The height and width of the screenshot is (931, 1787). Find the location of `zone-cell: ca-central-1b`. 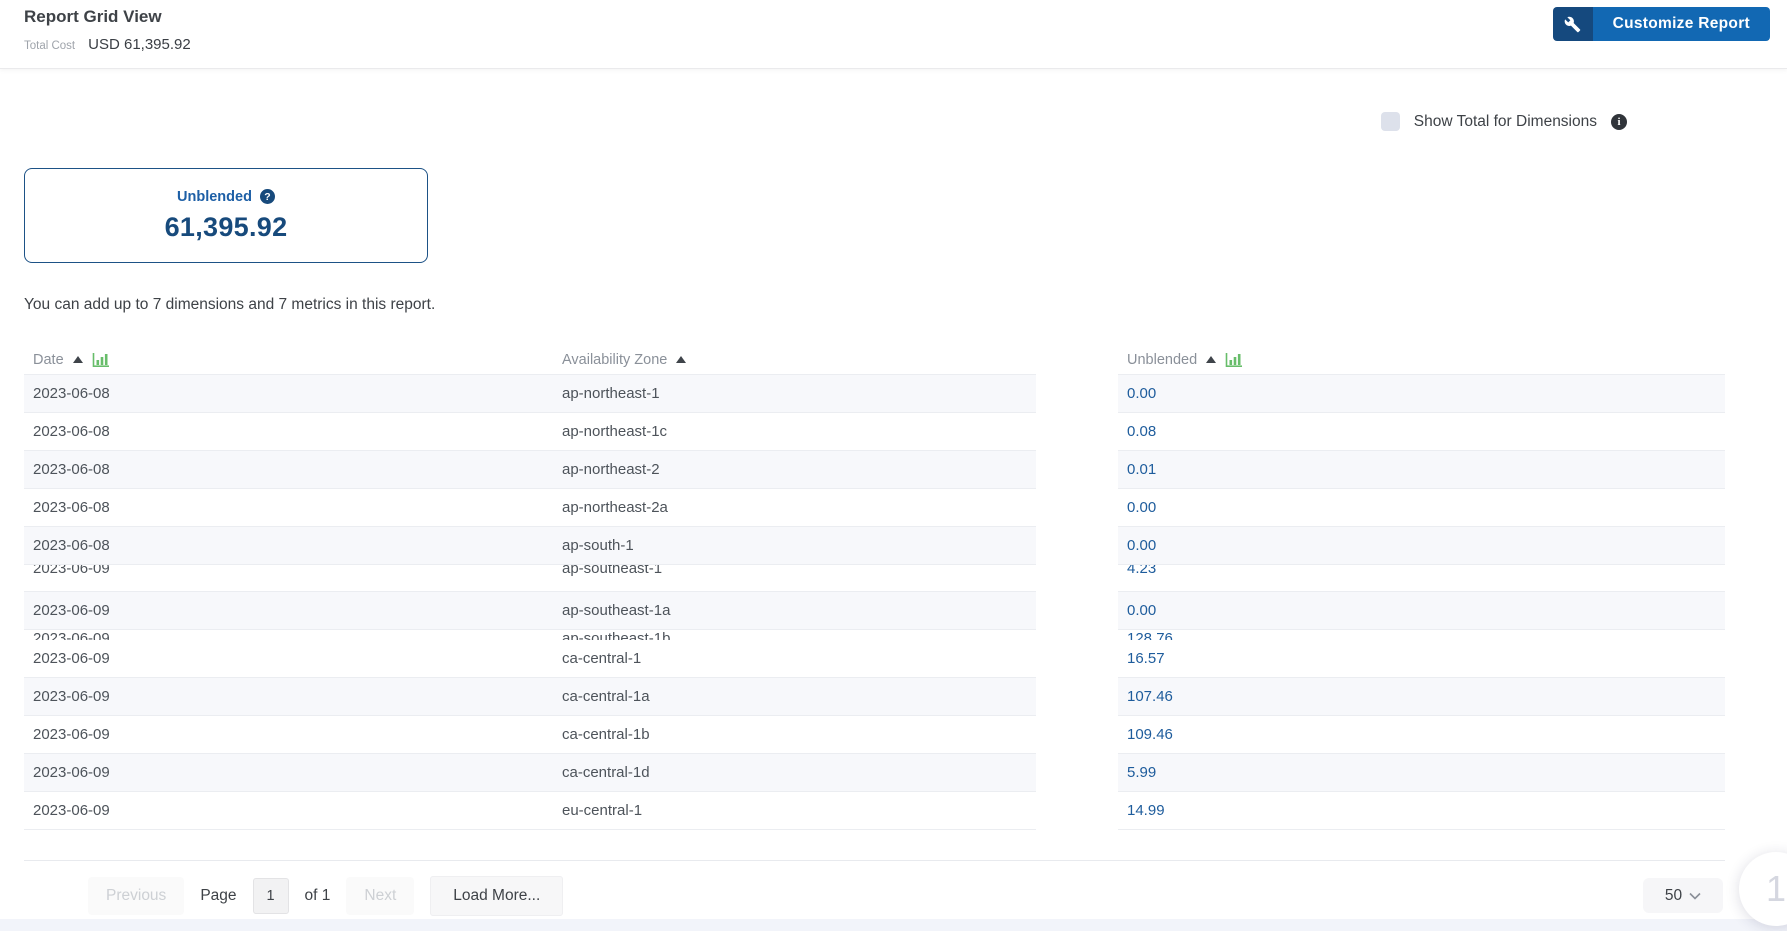

zone-cell: ca-central-1b is located at coordinates (606, 734).